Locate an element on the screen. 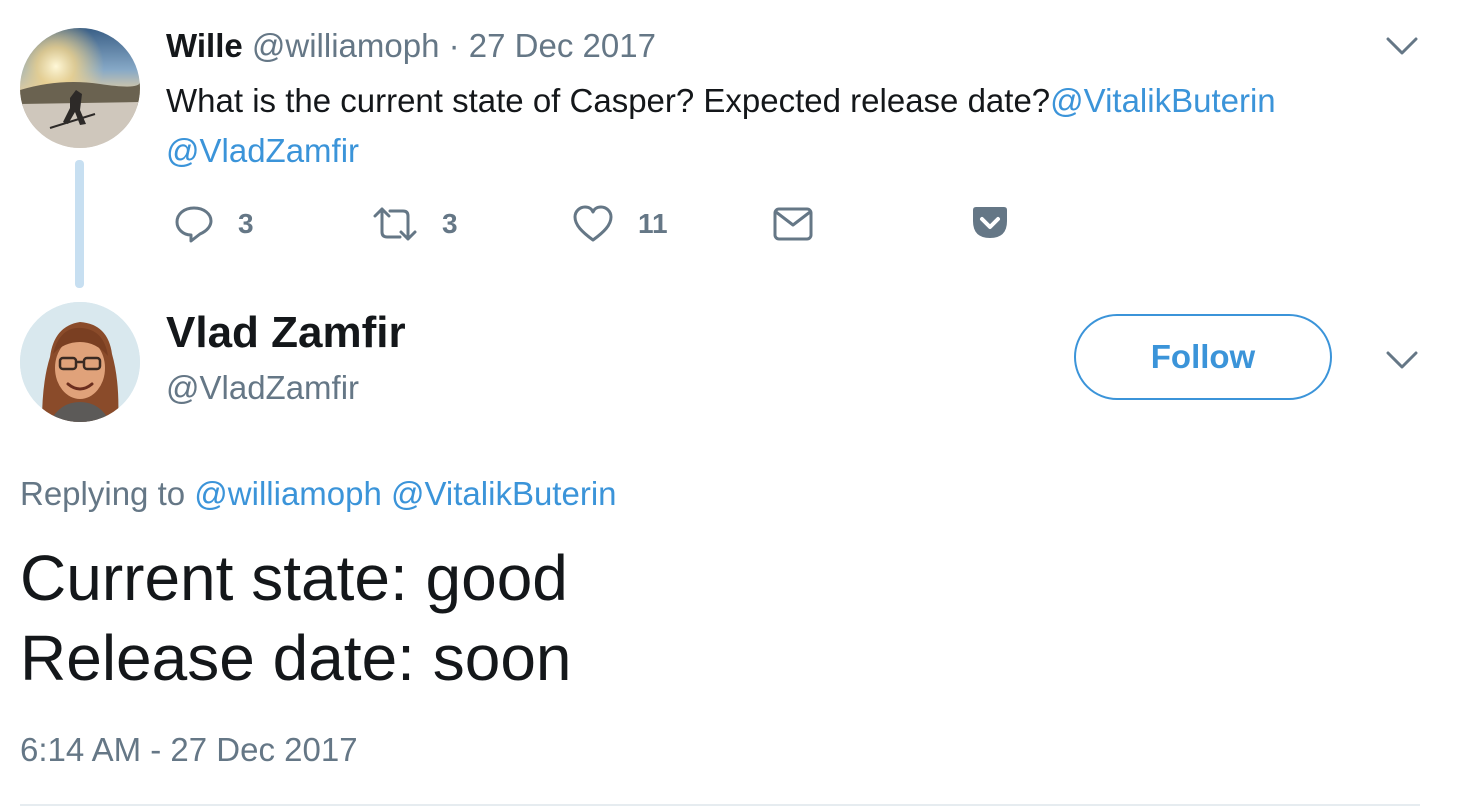 Image resolution: width=1470 pixels, height=810 pixels. thread-connector-line is located at coordinates (79, 224).